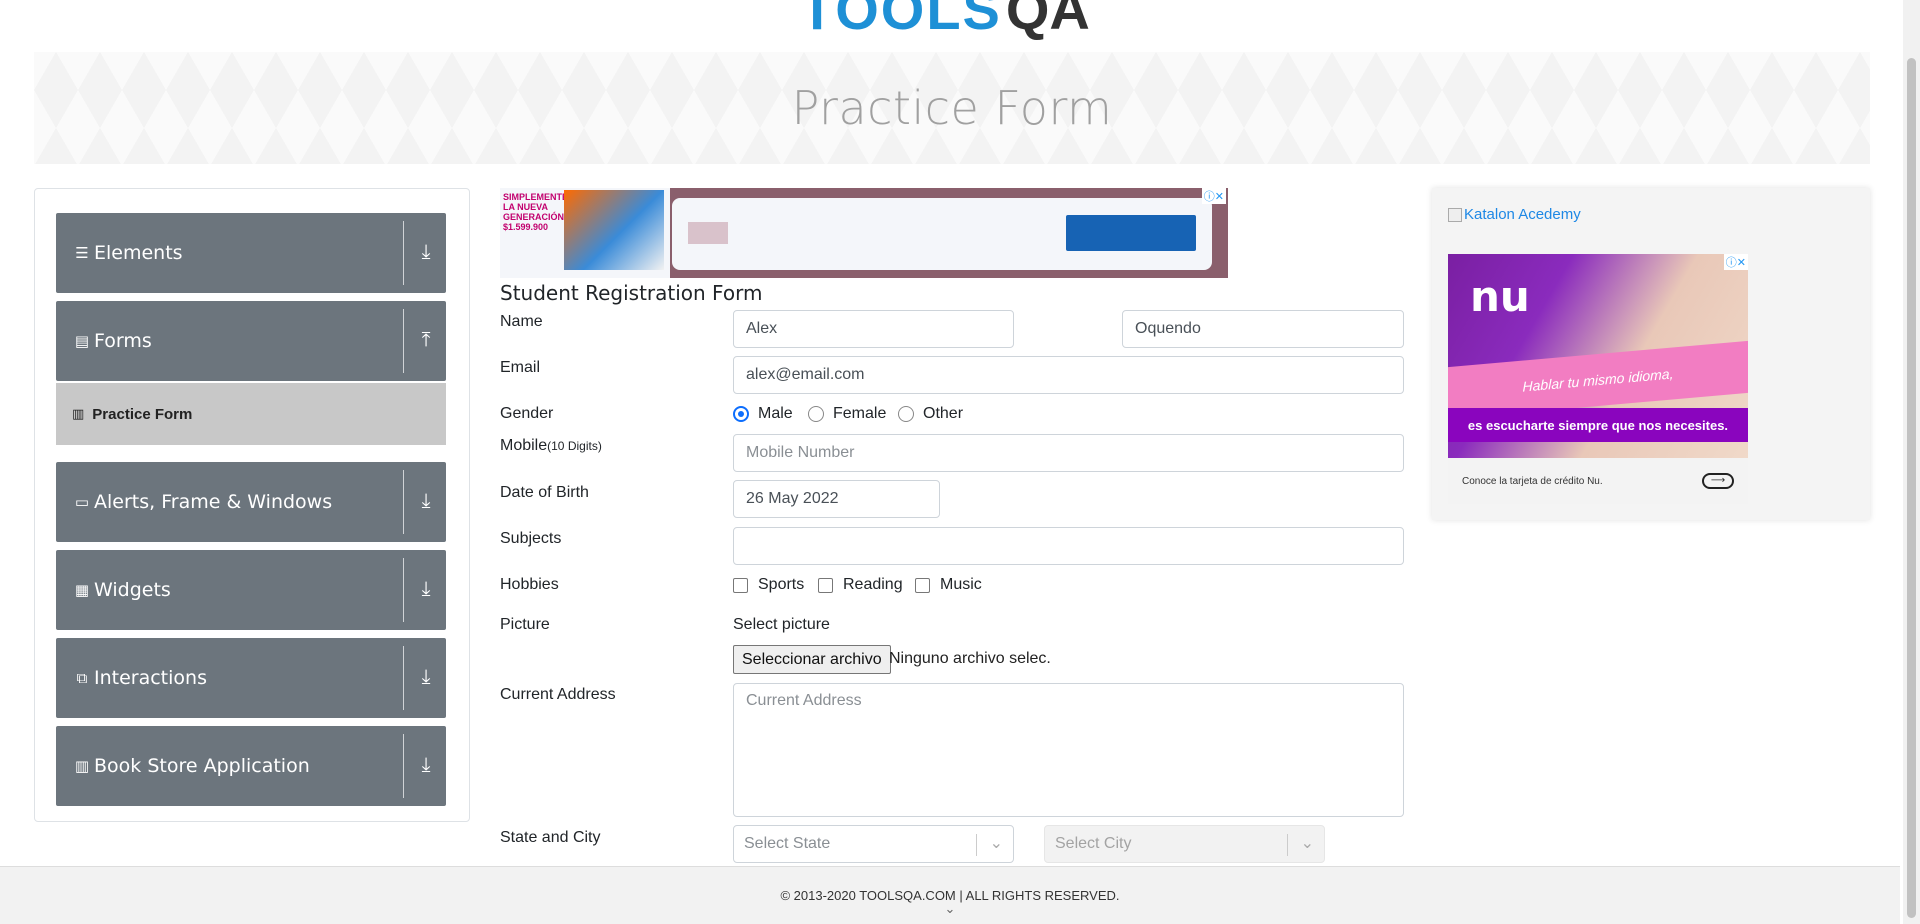 Image resolution: width=1920 pixels, height=924 pixels. Describe the element at coordinates (1047, 20) in the screenshot. I see `logo-text-qa: QA` at that location.